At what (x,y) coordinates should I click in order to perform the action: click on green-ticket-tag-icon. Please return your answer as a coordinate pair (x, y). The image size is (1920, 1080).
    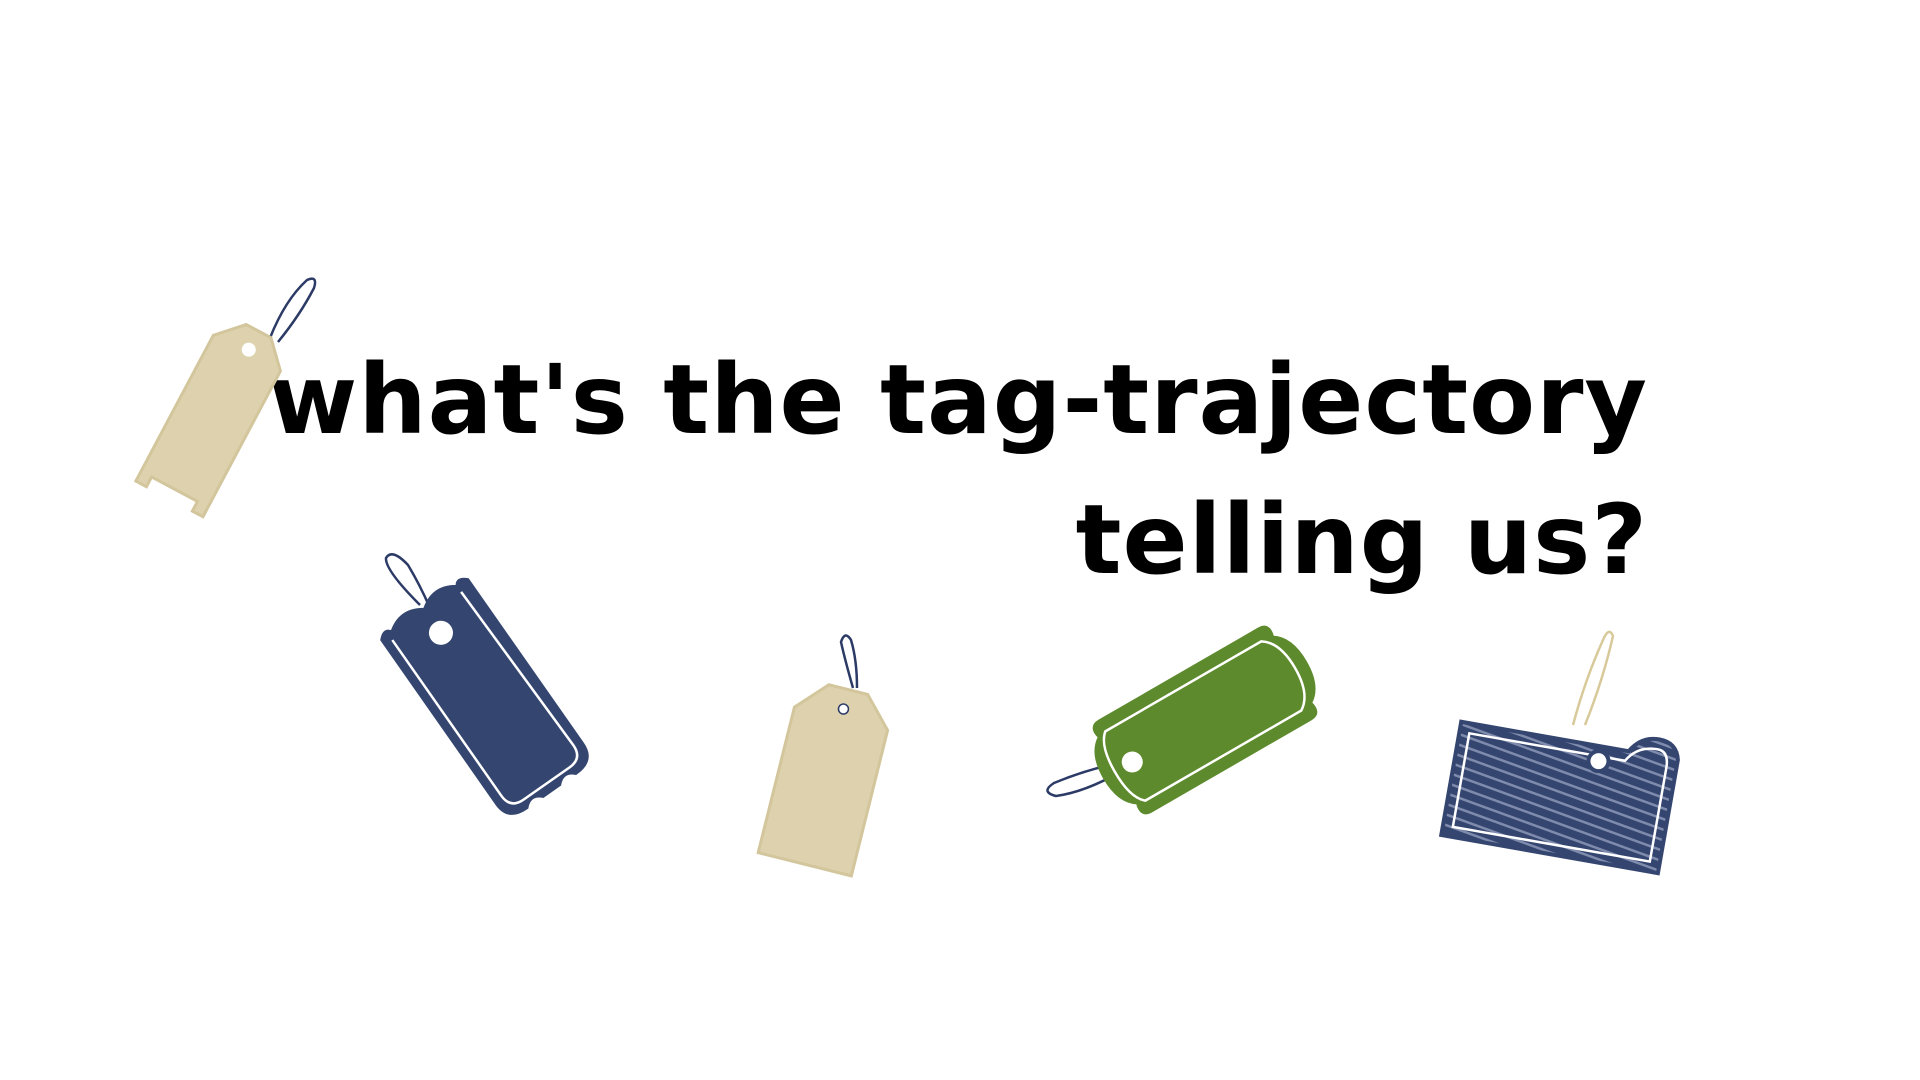
    Looking at the image, I should click on (1182, 720).